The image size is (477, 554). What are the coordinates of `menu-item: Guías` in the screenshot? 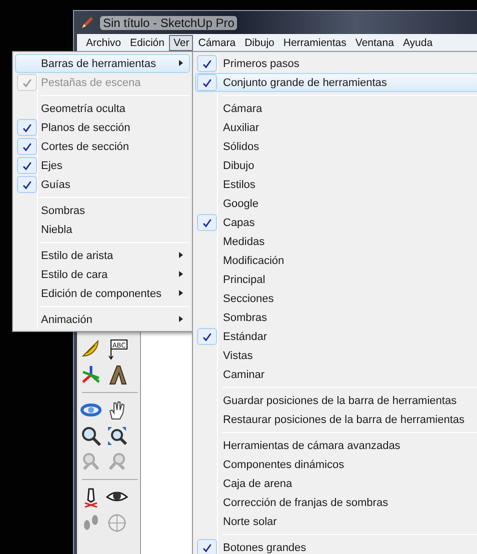 It's located at (102, 184).